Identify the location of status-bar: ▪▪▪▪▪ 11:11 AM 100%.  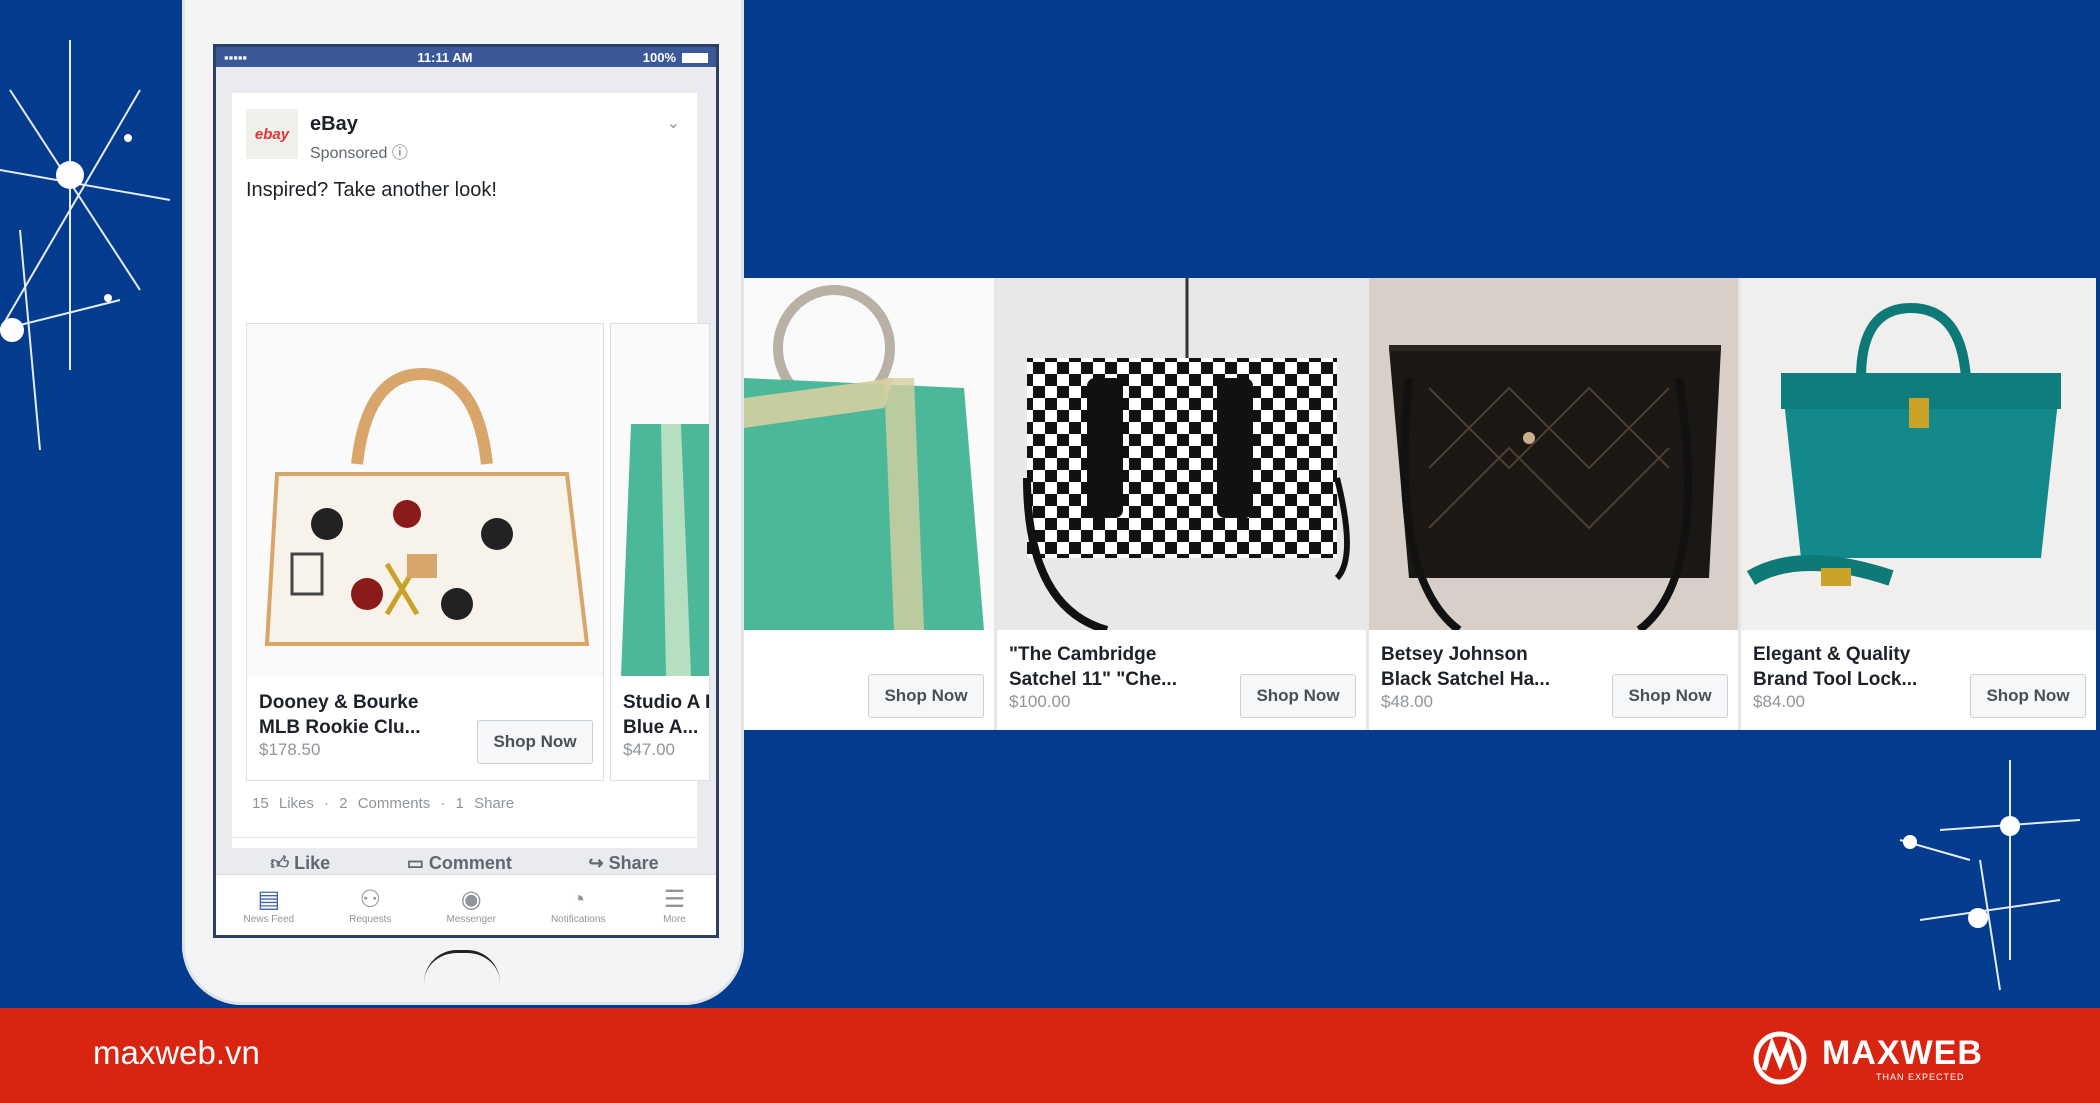
(466, 57).